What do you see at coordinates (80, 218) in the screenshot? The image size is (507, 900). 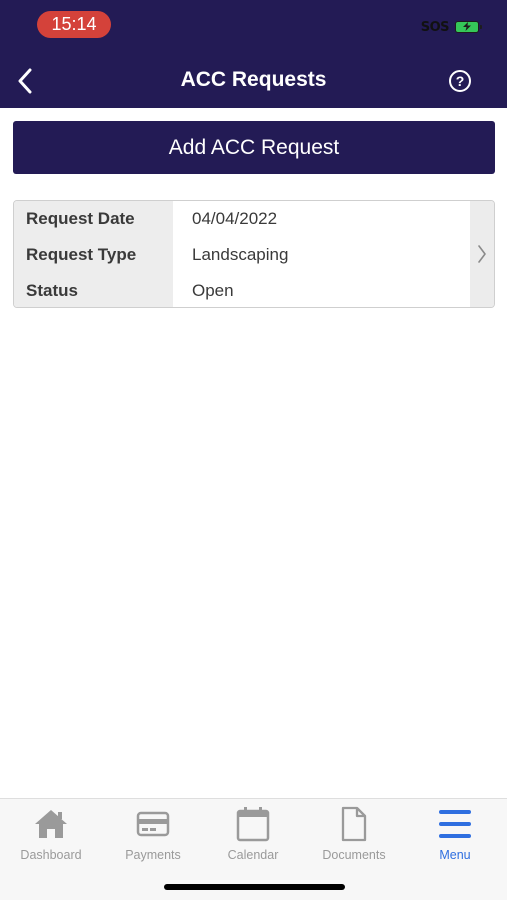 I see `request-date-label: Request Date` at bounding box center [80, 218].